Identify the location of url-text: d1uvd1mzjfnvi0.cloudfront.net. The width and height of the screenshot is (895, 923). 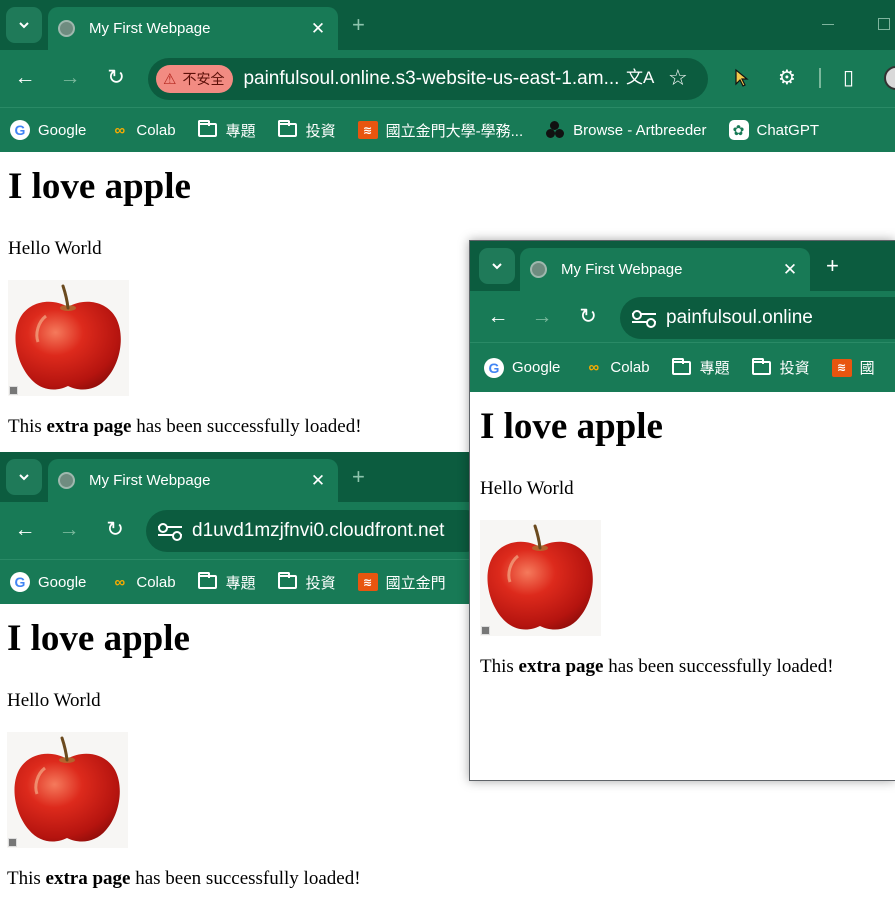
(318, 531).